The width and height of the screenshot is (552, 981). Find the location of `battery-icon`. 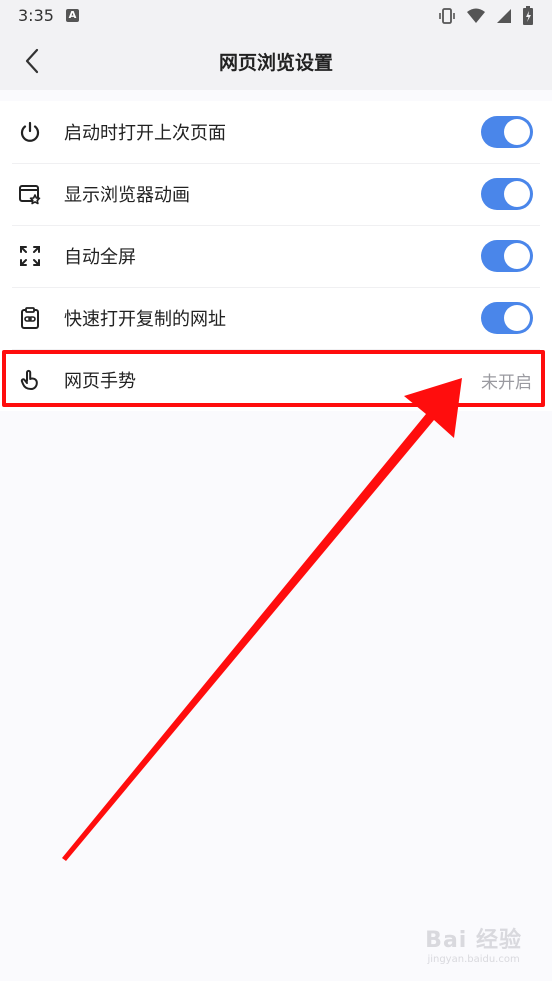

battery-icon is located at coordinates (528, 15).